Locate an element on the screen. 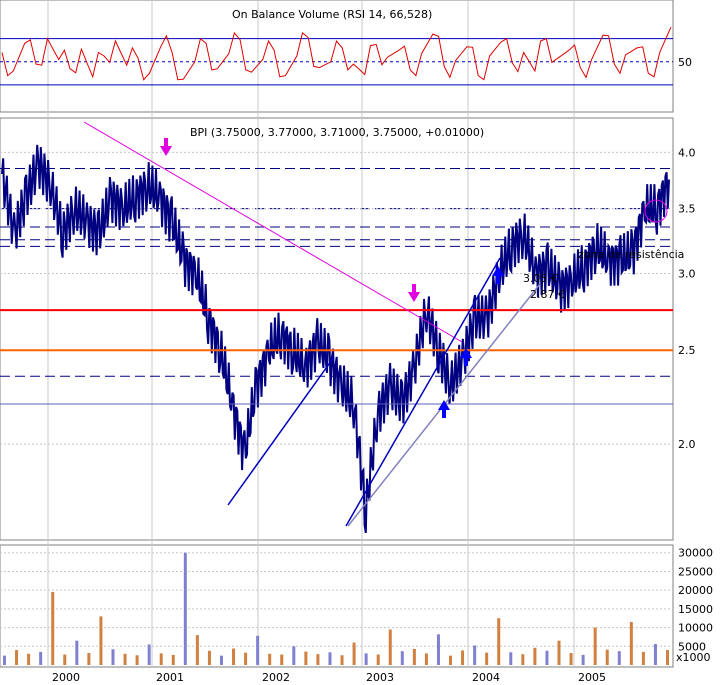  volume-tick-label: 25000 is located at coordinates (695, 571).